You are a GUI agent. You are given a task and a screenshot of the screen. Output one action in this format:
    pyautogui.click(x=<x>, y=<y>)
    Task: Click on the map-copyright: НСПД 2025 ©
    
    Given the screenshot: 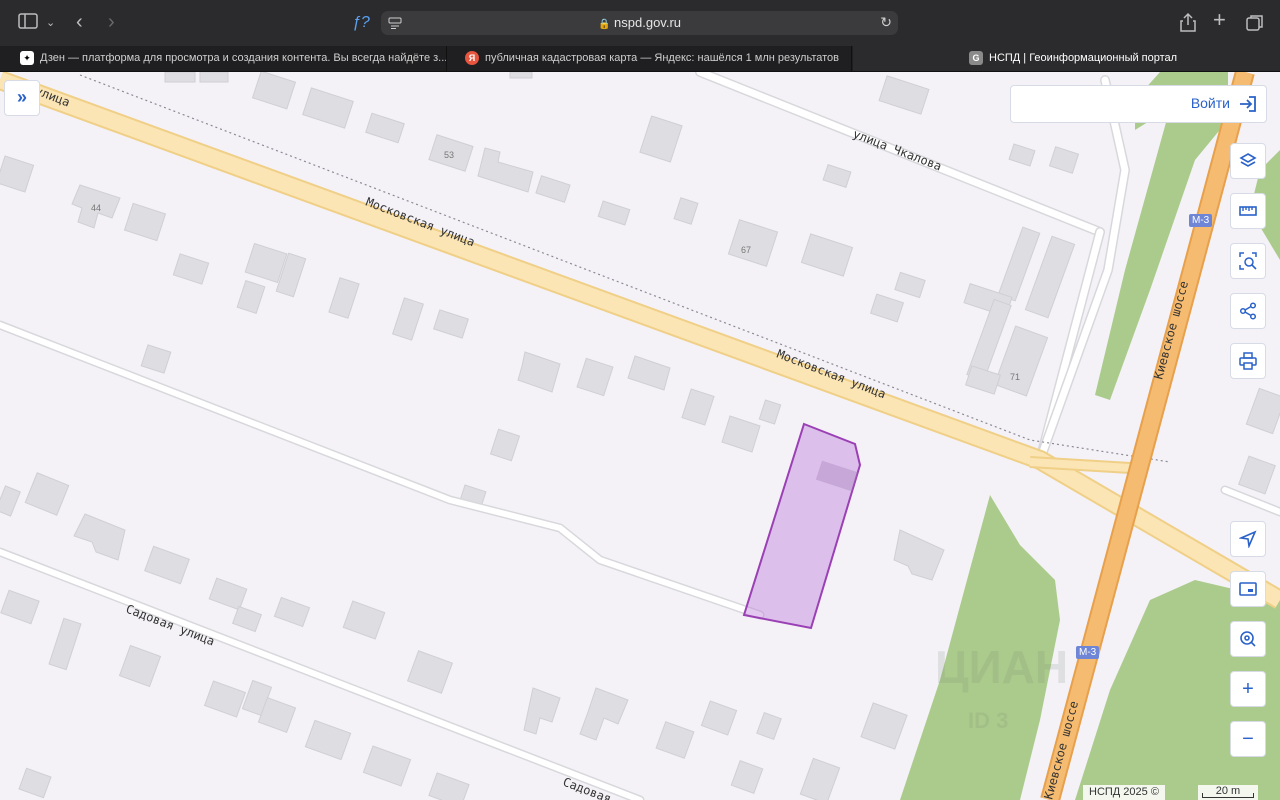 What is the action you would take?
    pyautogui.click(x=1124, y=792)
    